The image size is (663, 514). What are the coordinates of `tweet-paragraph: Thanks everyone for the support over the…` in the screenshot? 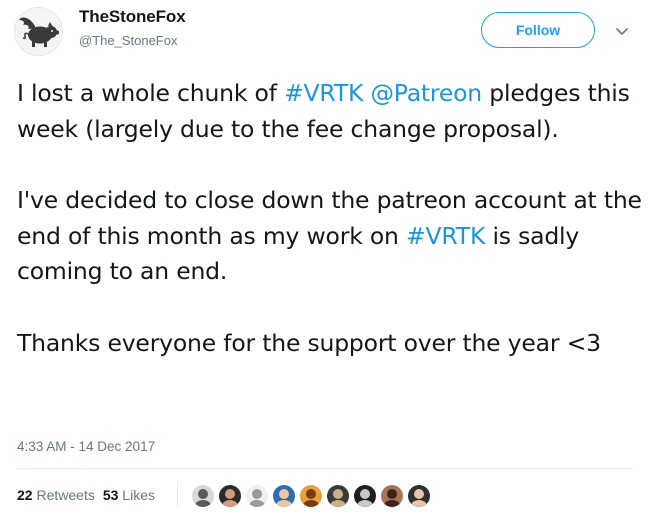 It's located at (332, 344).